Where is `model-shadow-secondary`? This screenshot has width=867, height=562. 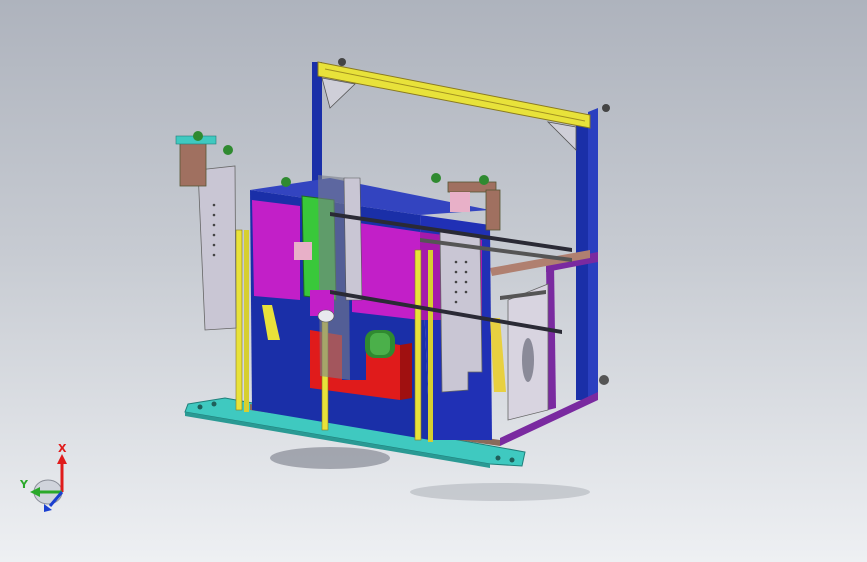 model-shadow-secondary is located at coordinates (500, 492).